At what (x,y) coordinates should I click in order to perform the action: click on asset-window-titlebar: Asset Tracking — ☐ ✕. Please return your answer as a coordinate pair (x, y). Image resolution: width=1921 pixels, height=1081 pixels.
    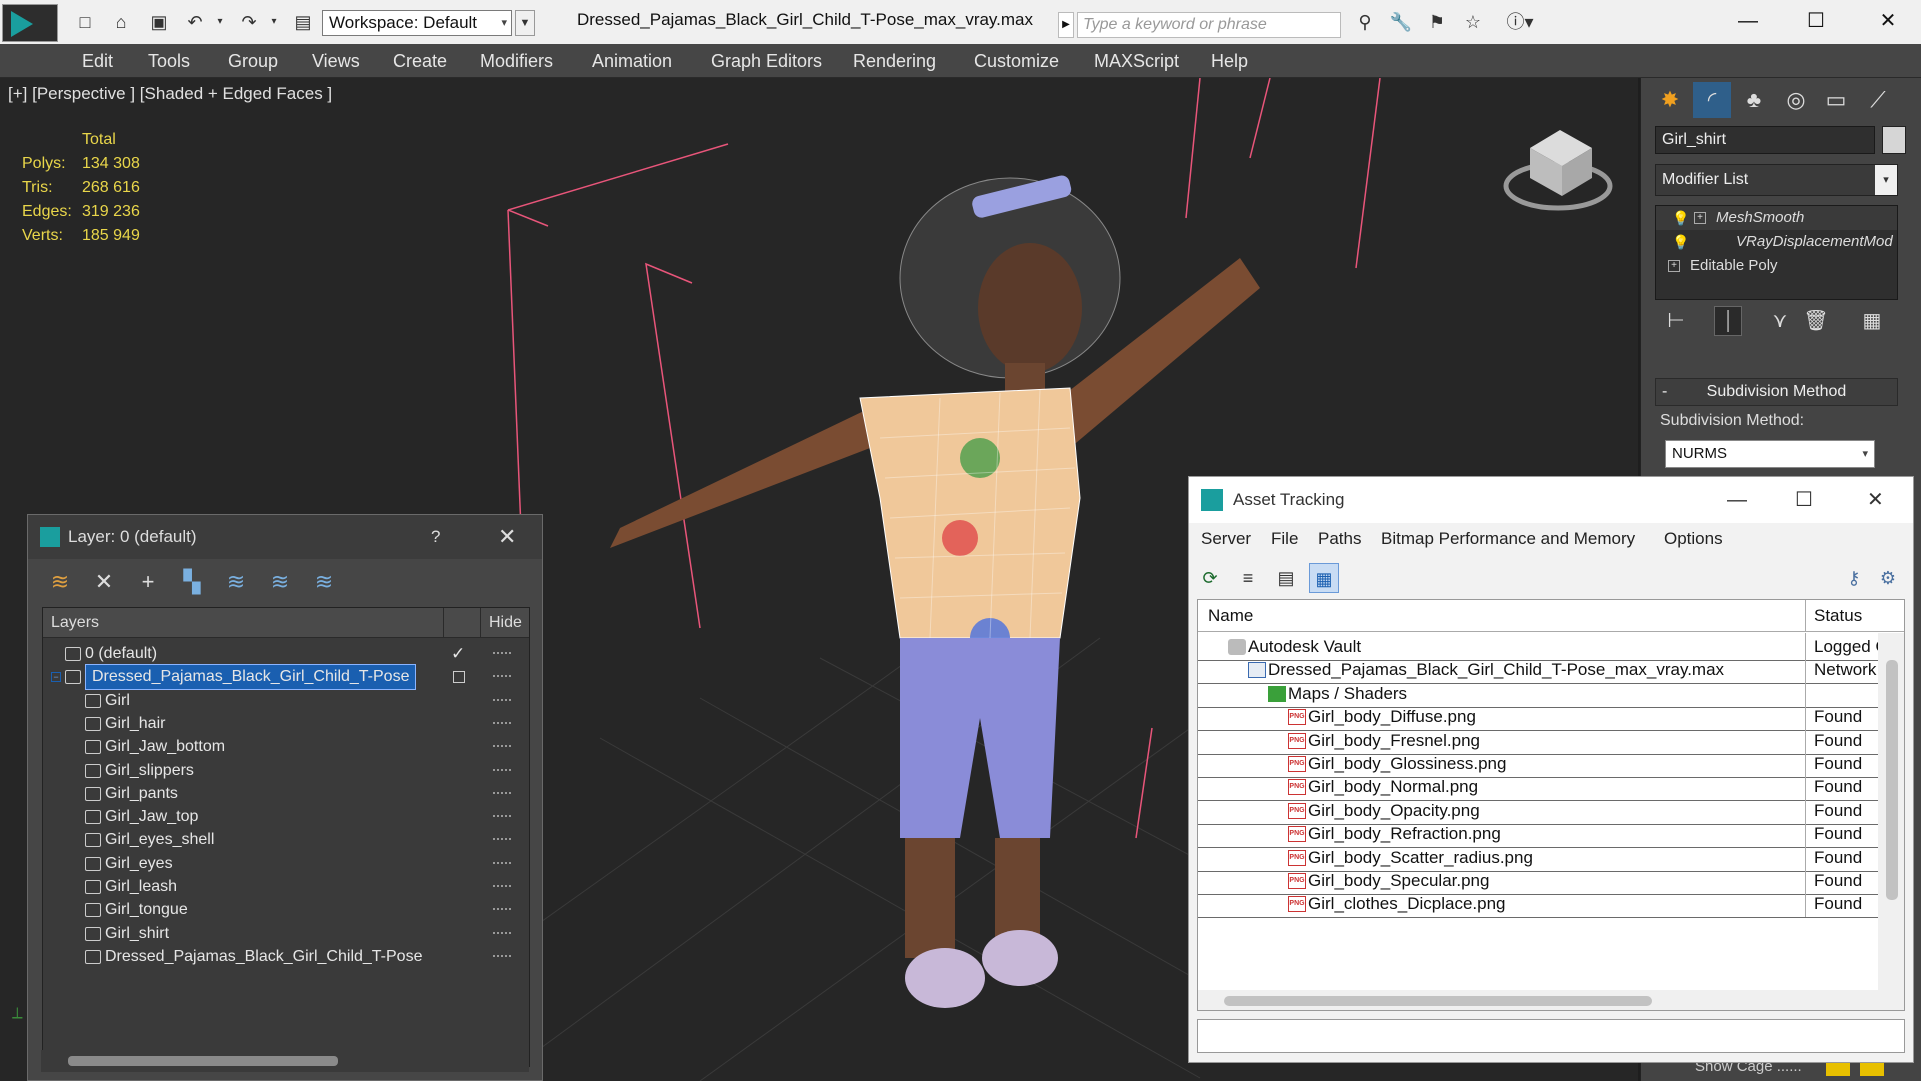
    Looking at the image, I should click on (1551, 500).